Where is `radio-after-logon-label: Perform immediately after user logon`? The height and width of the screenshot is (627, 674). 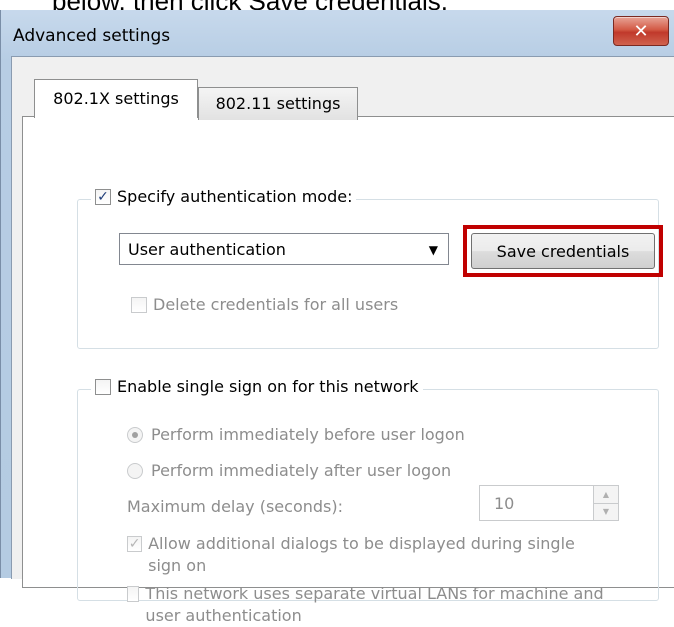 radio-after-logon-label: Perform immediately after user logon is located at coordinates (301, 470).